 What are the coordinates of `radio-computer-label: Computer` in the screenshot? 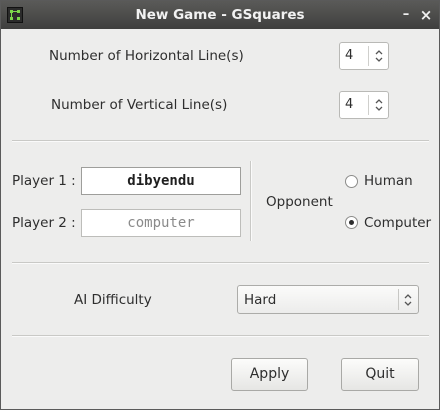 It's located at (397, 223).